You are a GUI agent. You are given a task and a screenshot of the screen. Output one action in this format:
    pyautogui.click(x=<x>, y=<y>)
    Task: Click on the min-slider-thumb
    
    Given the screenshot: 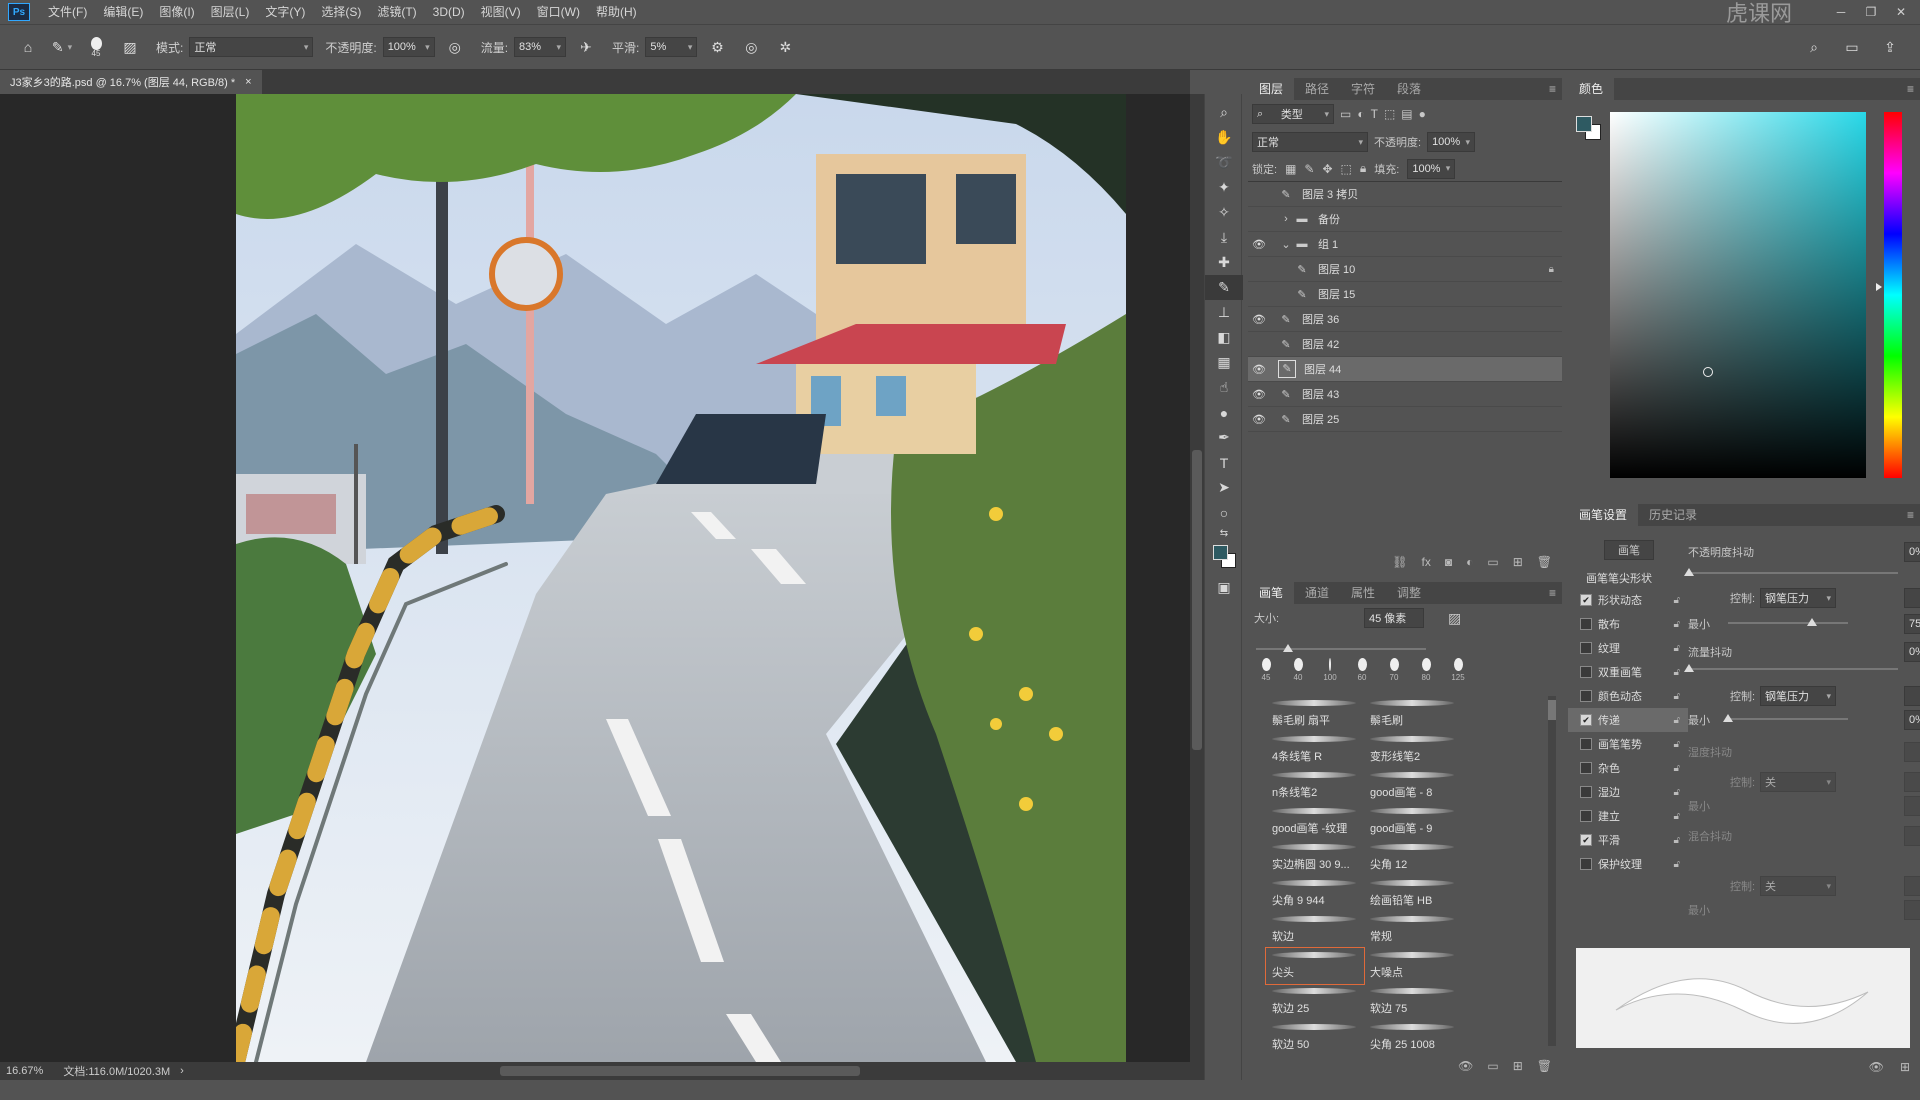 What is the action you would take?
    pyautogui.click(x=1812, y=622)
    